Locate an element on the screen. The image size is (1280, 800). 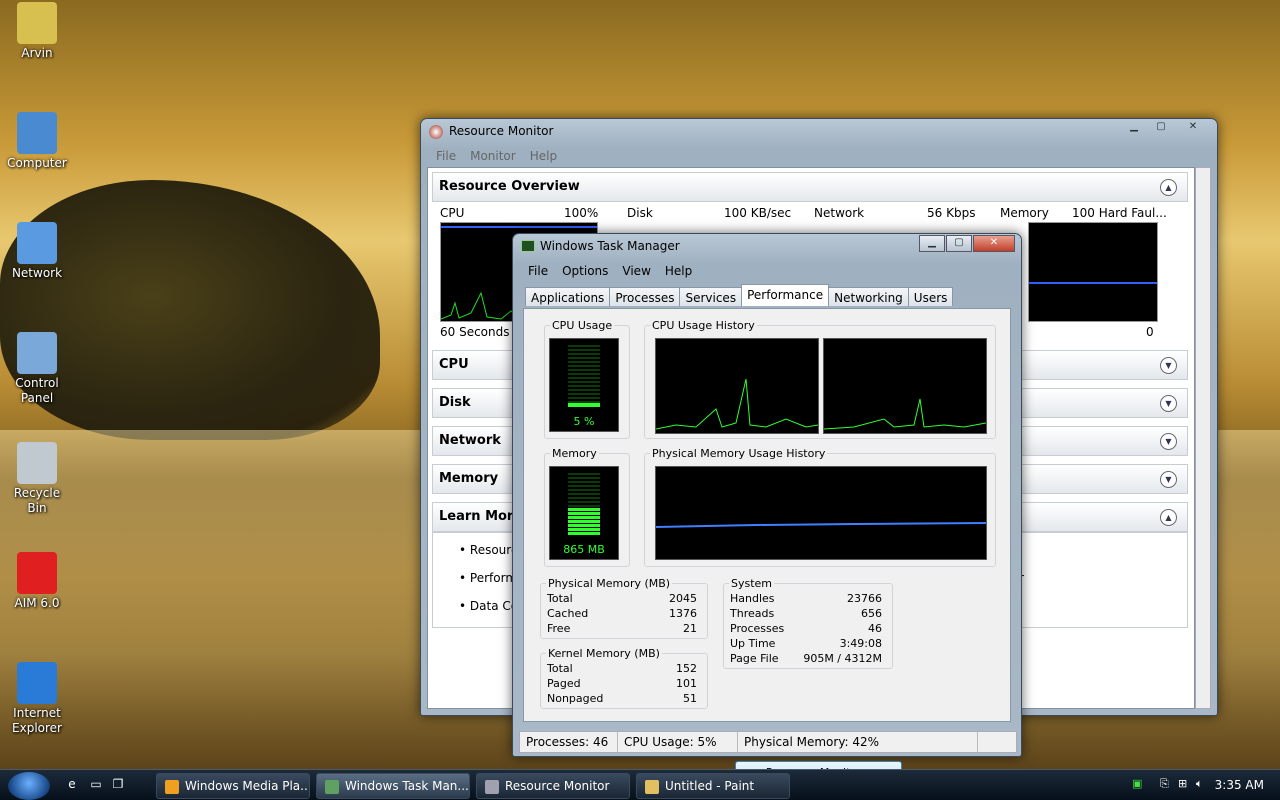
menu-monitor: Monitor is located at coordinates (493, 156).